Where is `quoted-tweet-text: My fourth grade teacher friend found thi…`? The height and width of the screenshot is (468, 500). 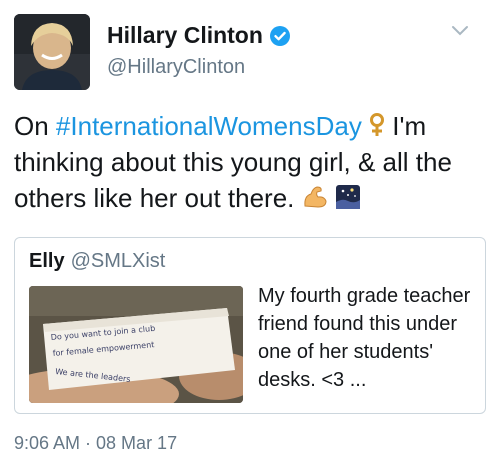
quoted-tweet-text: My fourth grade teacher friend found thi… is located at coordinates (364, 338).